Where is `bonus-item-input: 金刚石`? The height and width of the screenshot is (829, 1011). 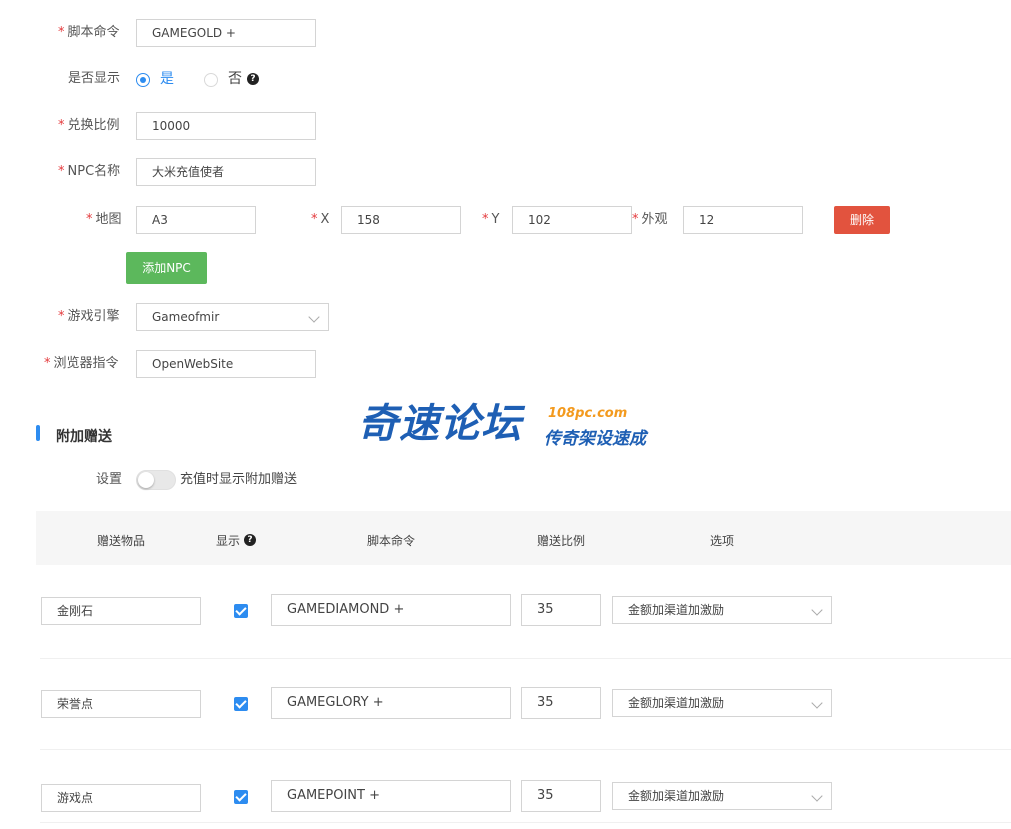
bonus-item-input: 金刚石 is located at coordinates (121, 611).